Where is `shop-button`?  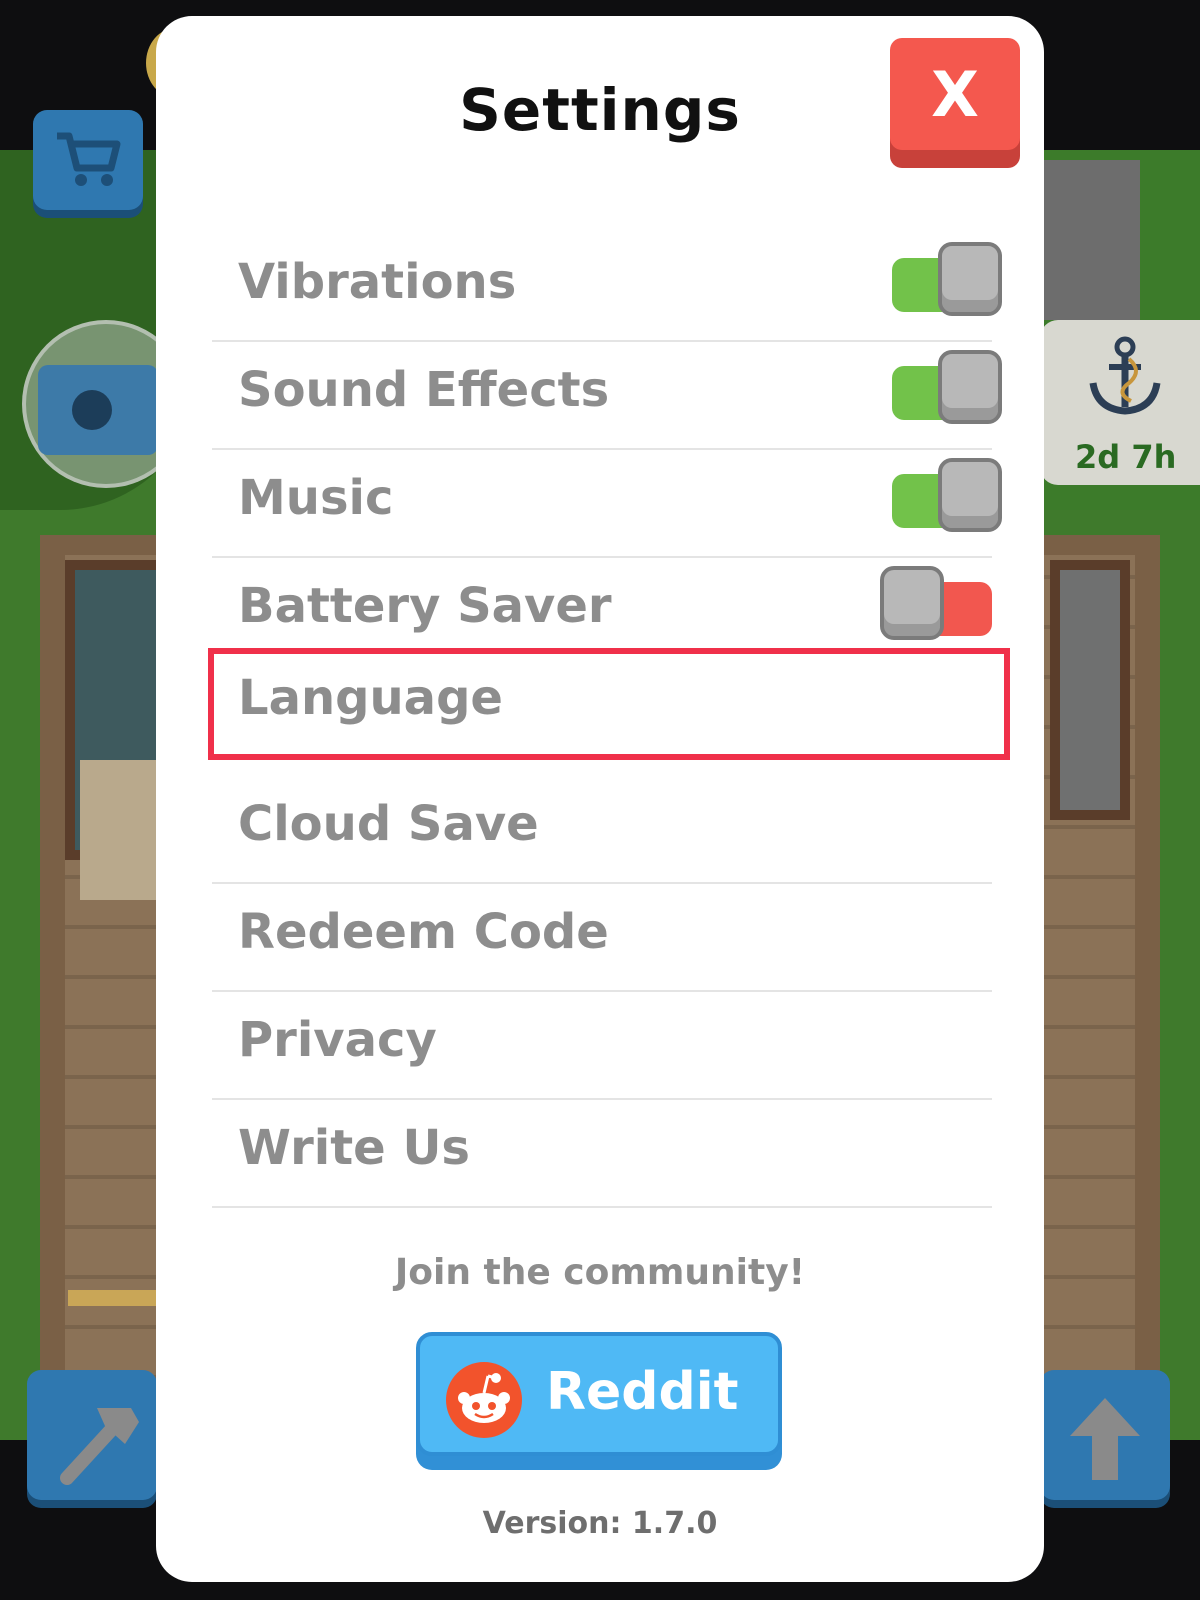 shop-button is located at coordinates (88, 160).